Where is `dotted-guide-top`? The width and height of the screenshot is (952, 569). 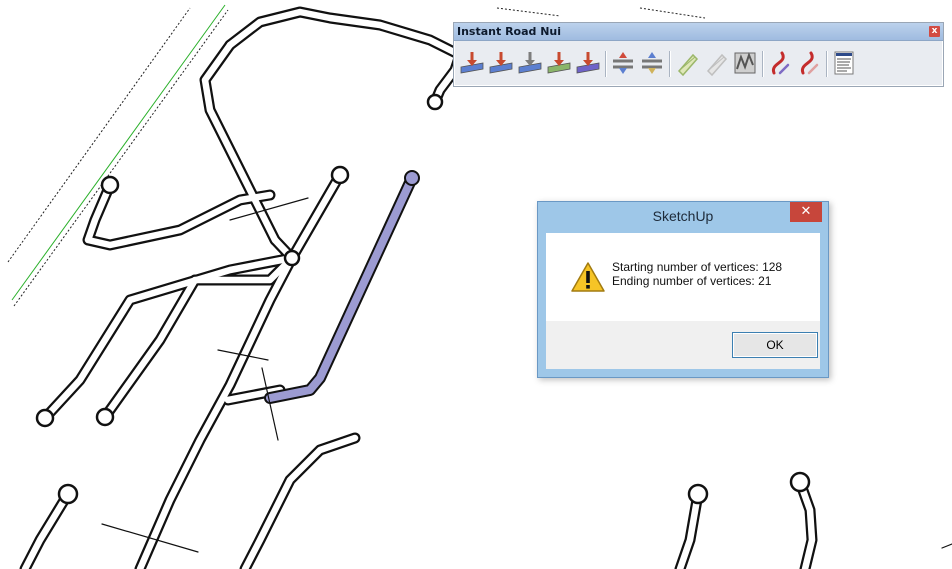 dotted-guide-top is located at coordinates (528, 12).